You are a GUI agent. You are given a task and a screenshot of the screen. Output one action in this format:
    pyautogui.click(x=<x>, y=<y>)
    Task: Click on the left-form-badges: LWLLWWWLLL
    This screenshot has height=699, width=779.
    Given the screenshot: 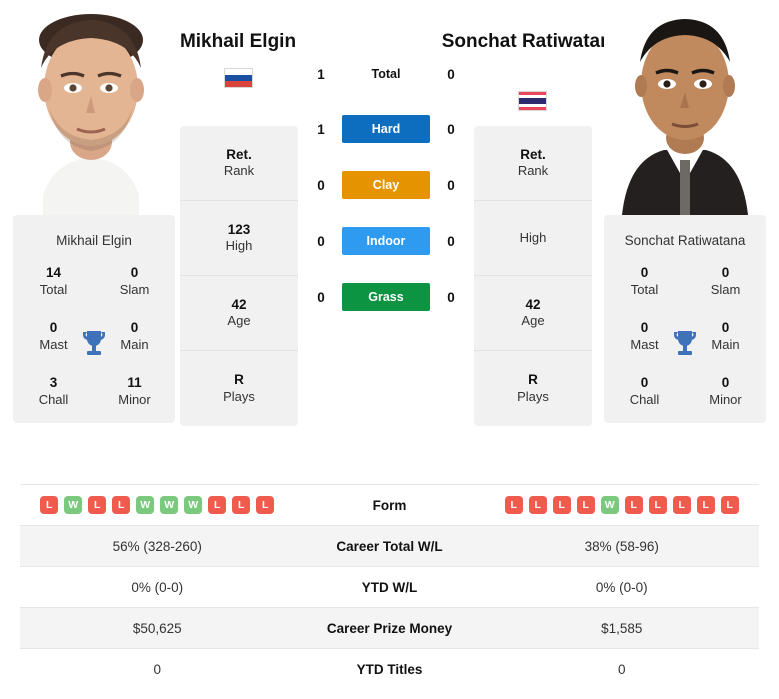 What is the action you would take?
    pyautogui.click(x=157, y=505)
    